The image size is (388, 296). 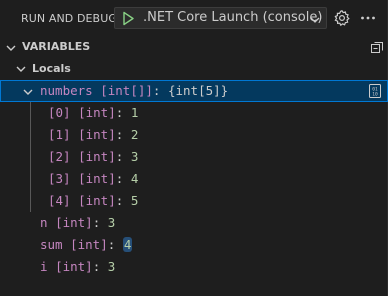 What do you see at coordinates (194, 69) in the screenshot?
I see `locals-scope: Locals` at bounding box center [194, 69].